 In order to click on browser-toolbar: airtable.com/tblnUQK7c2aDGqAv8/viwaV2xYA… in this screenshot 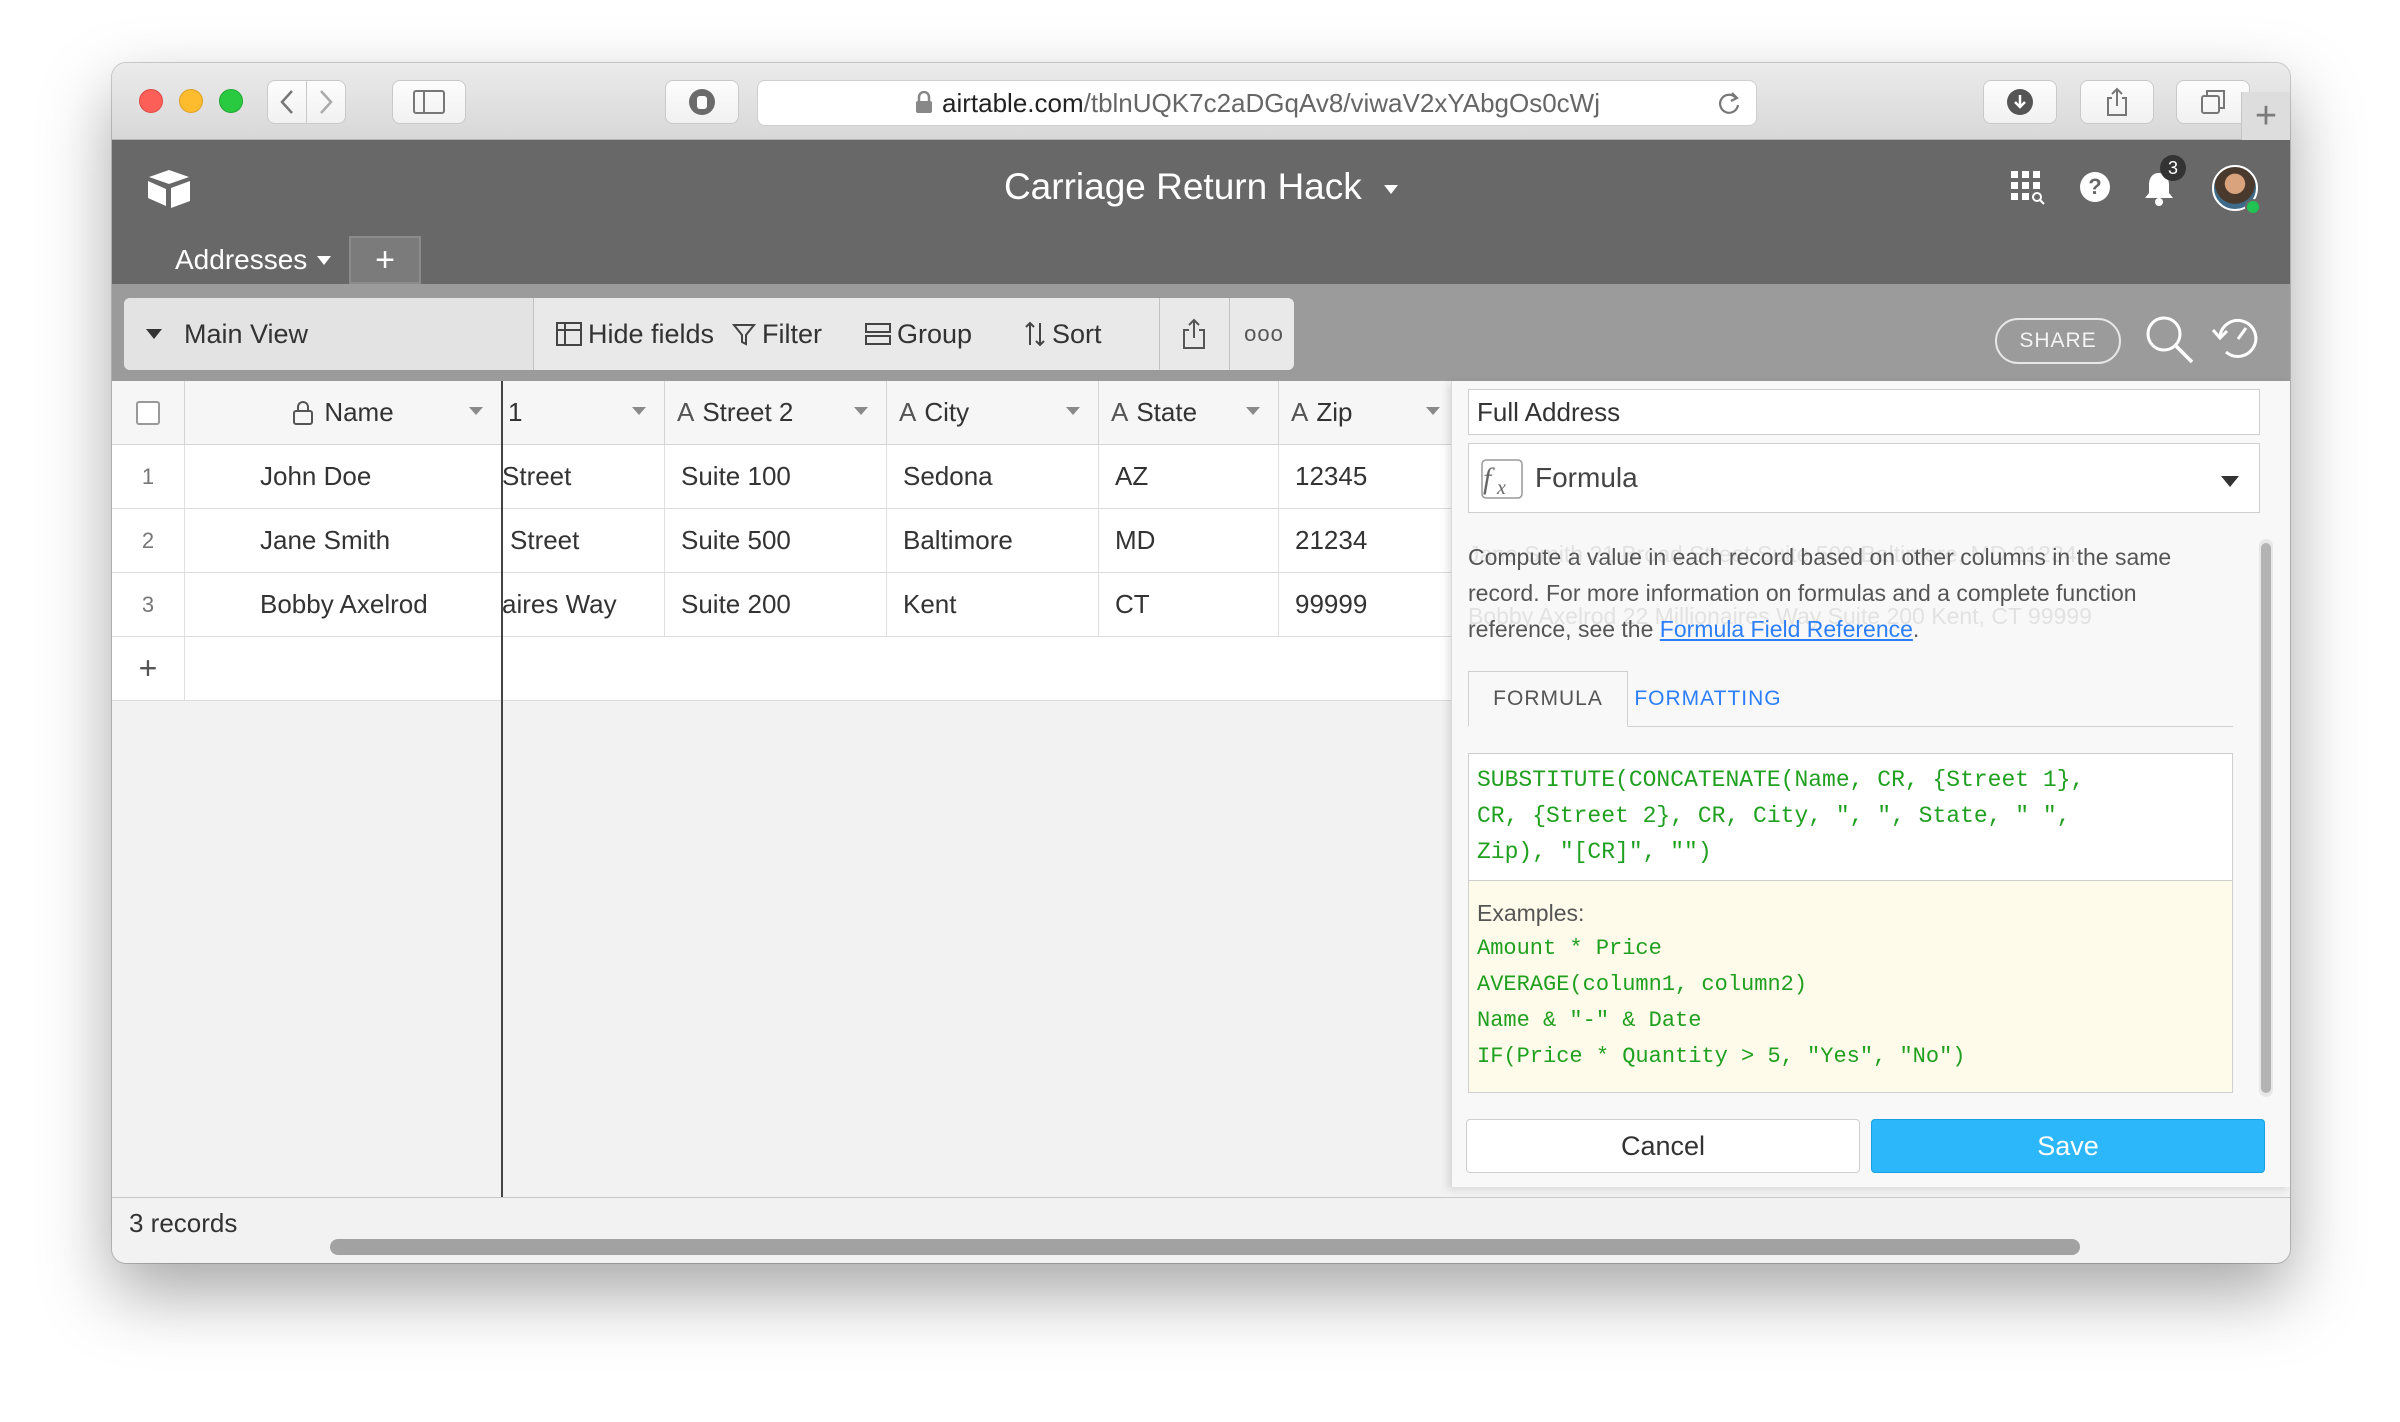, I will do `click(1201, 101)`.